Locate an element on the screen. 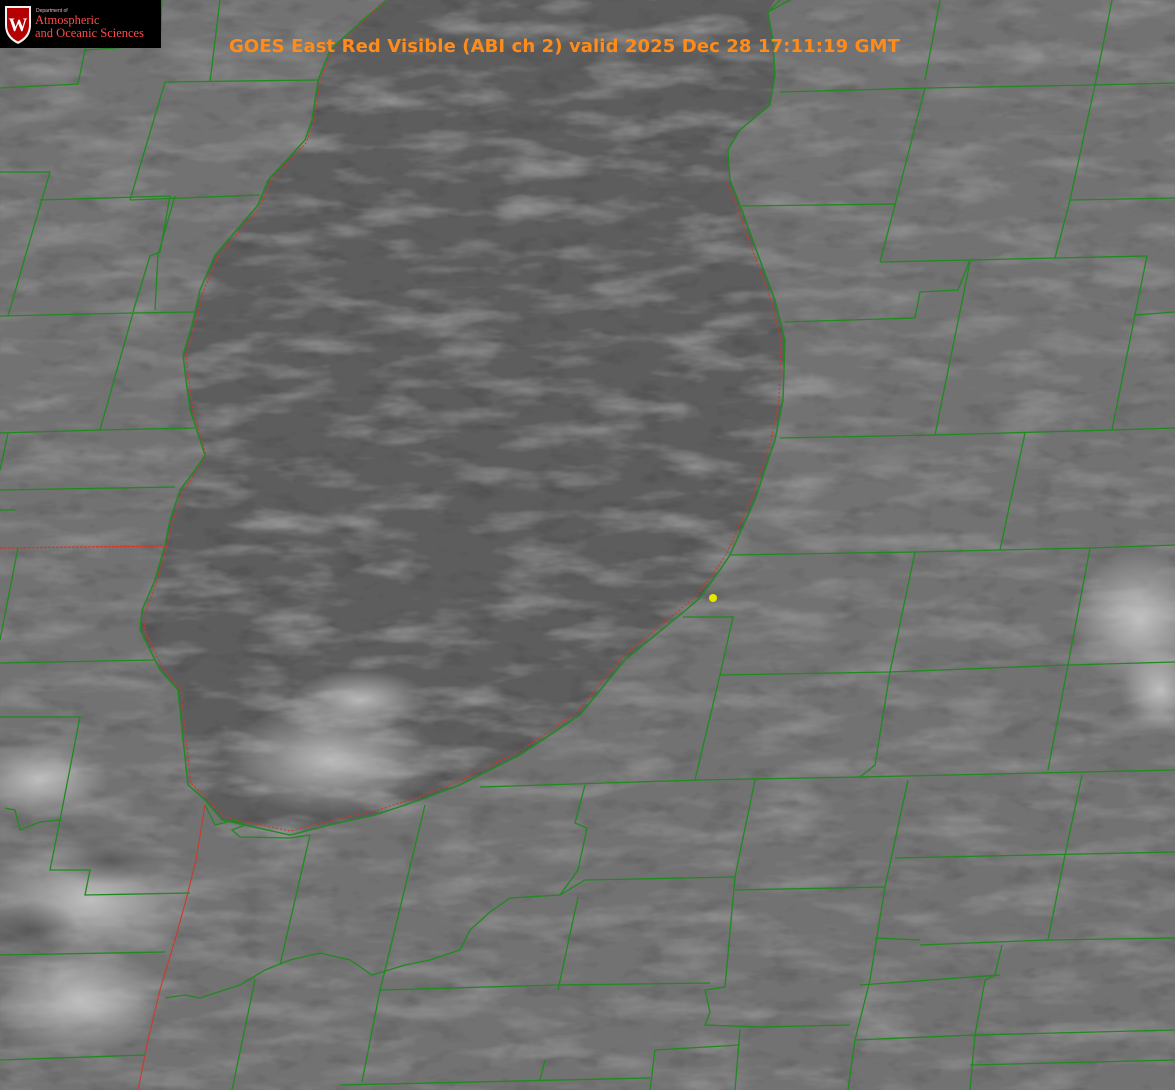 The width and height of the screenshot is (1175, 1090). uw-crest-icon: W is located at coordinates (18, 25).